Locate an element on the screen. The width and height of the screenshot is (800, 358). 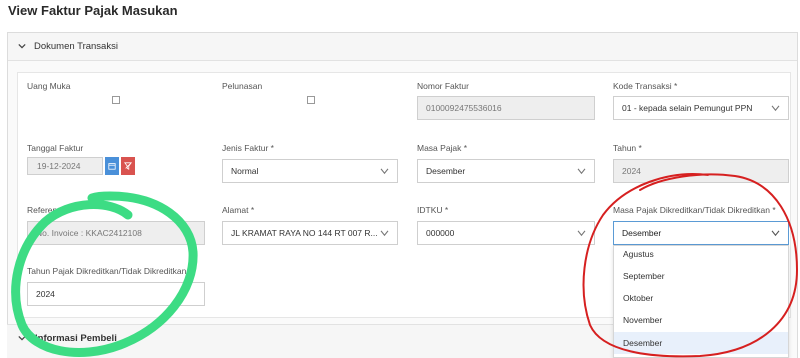
clear-filter-icon is located at coordinates (128, 166).